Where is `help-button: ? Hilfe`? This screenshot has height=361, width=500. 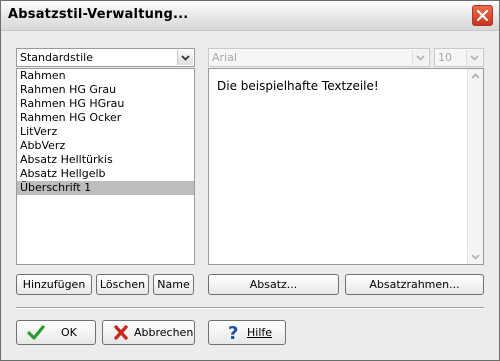 help-button: ? Hilfe is located at coordinates (247, 332).